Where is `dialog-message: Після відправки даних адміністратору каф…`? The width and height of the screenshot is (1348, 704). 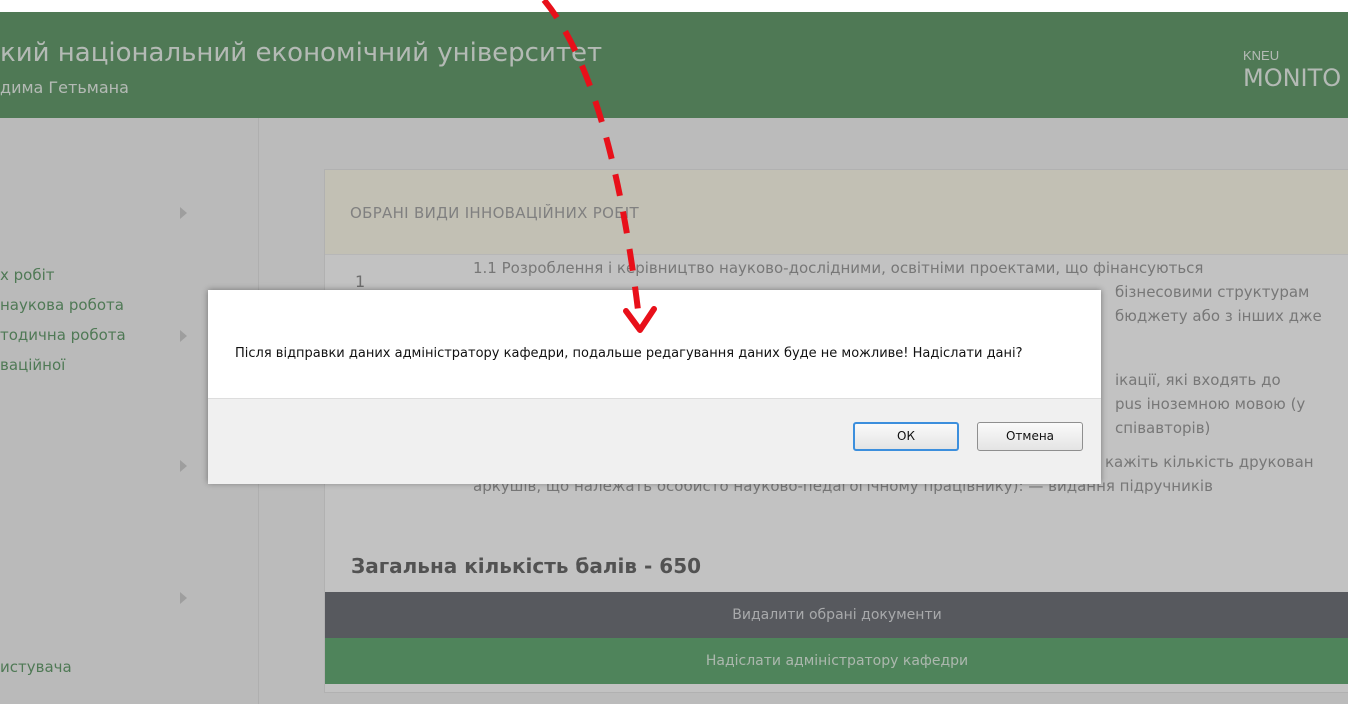
dialog-message: Після відправки даних адміністратору каф… is located at coordinates (629, 353).